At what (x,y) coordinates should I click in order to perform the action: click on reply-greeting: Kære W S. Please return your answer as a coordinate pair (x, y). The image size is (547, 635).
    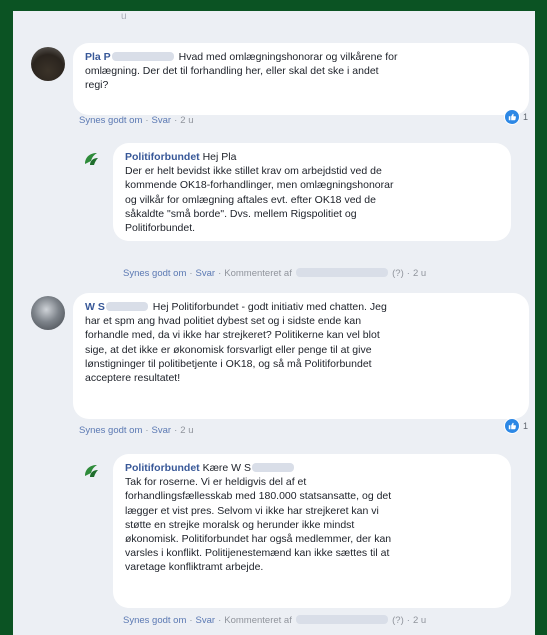
    Looking at the image, I should click on (227, 468).